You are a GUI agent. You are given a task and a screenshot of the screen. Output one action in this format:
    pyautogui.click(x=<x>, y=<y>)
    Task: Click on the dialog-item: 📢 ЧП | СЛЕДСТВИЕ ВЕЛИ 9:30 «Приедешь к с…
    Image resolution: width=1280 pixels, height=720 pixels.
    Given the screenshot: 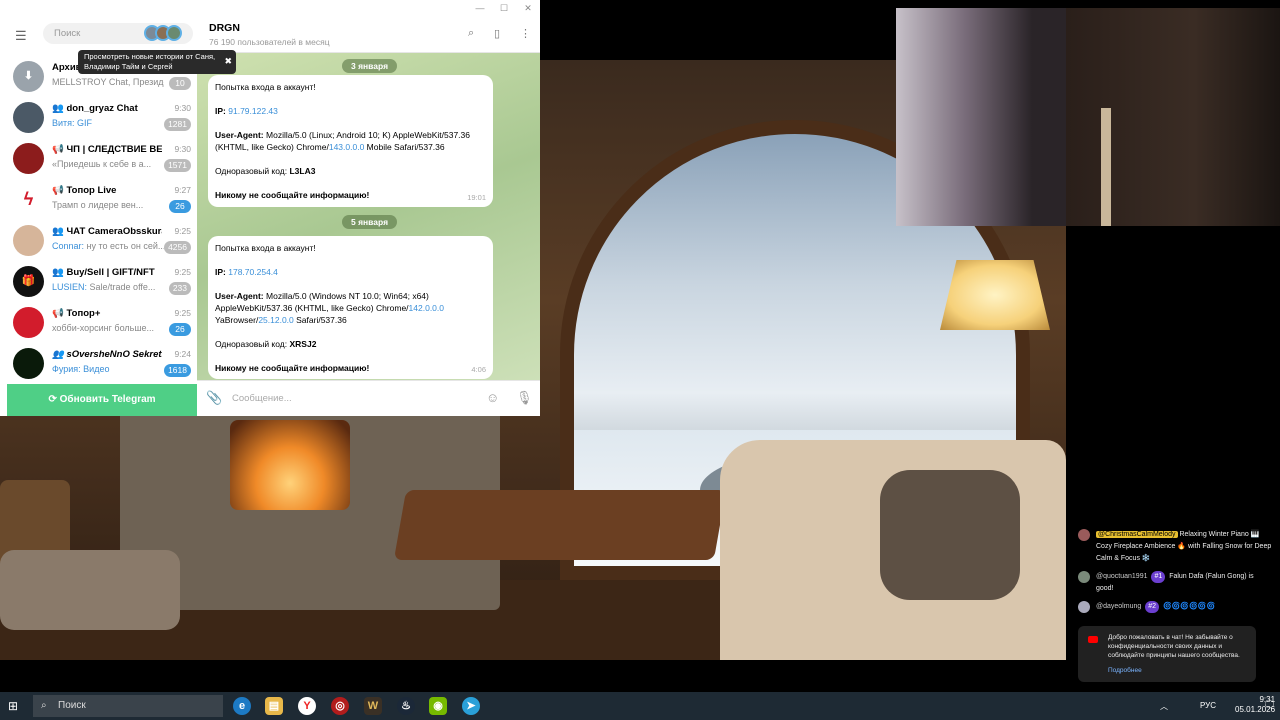 What is the action you would take?
    pyautogui.click(x=102, y=158)
    